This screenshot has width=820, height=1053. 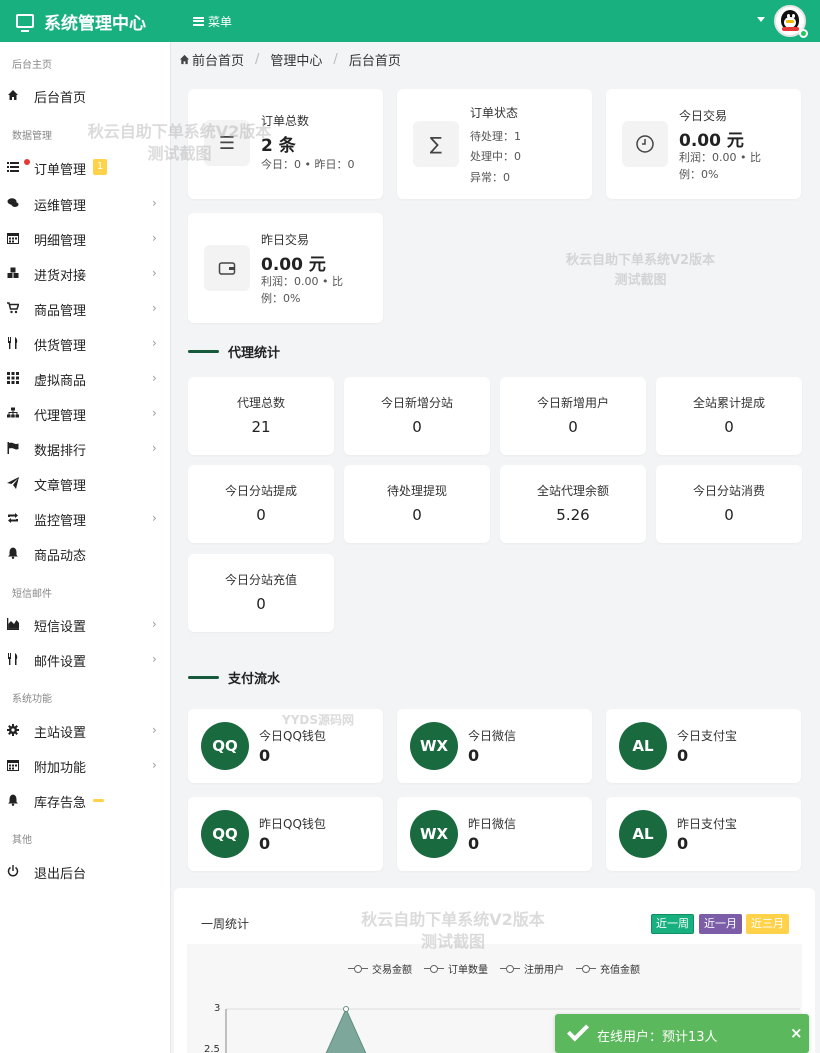 I want to click on sidebar-item-stock-alert: 库存告急, so click(x=85, y=800).